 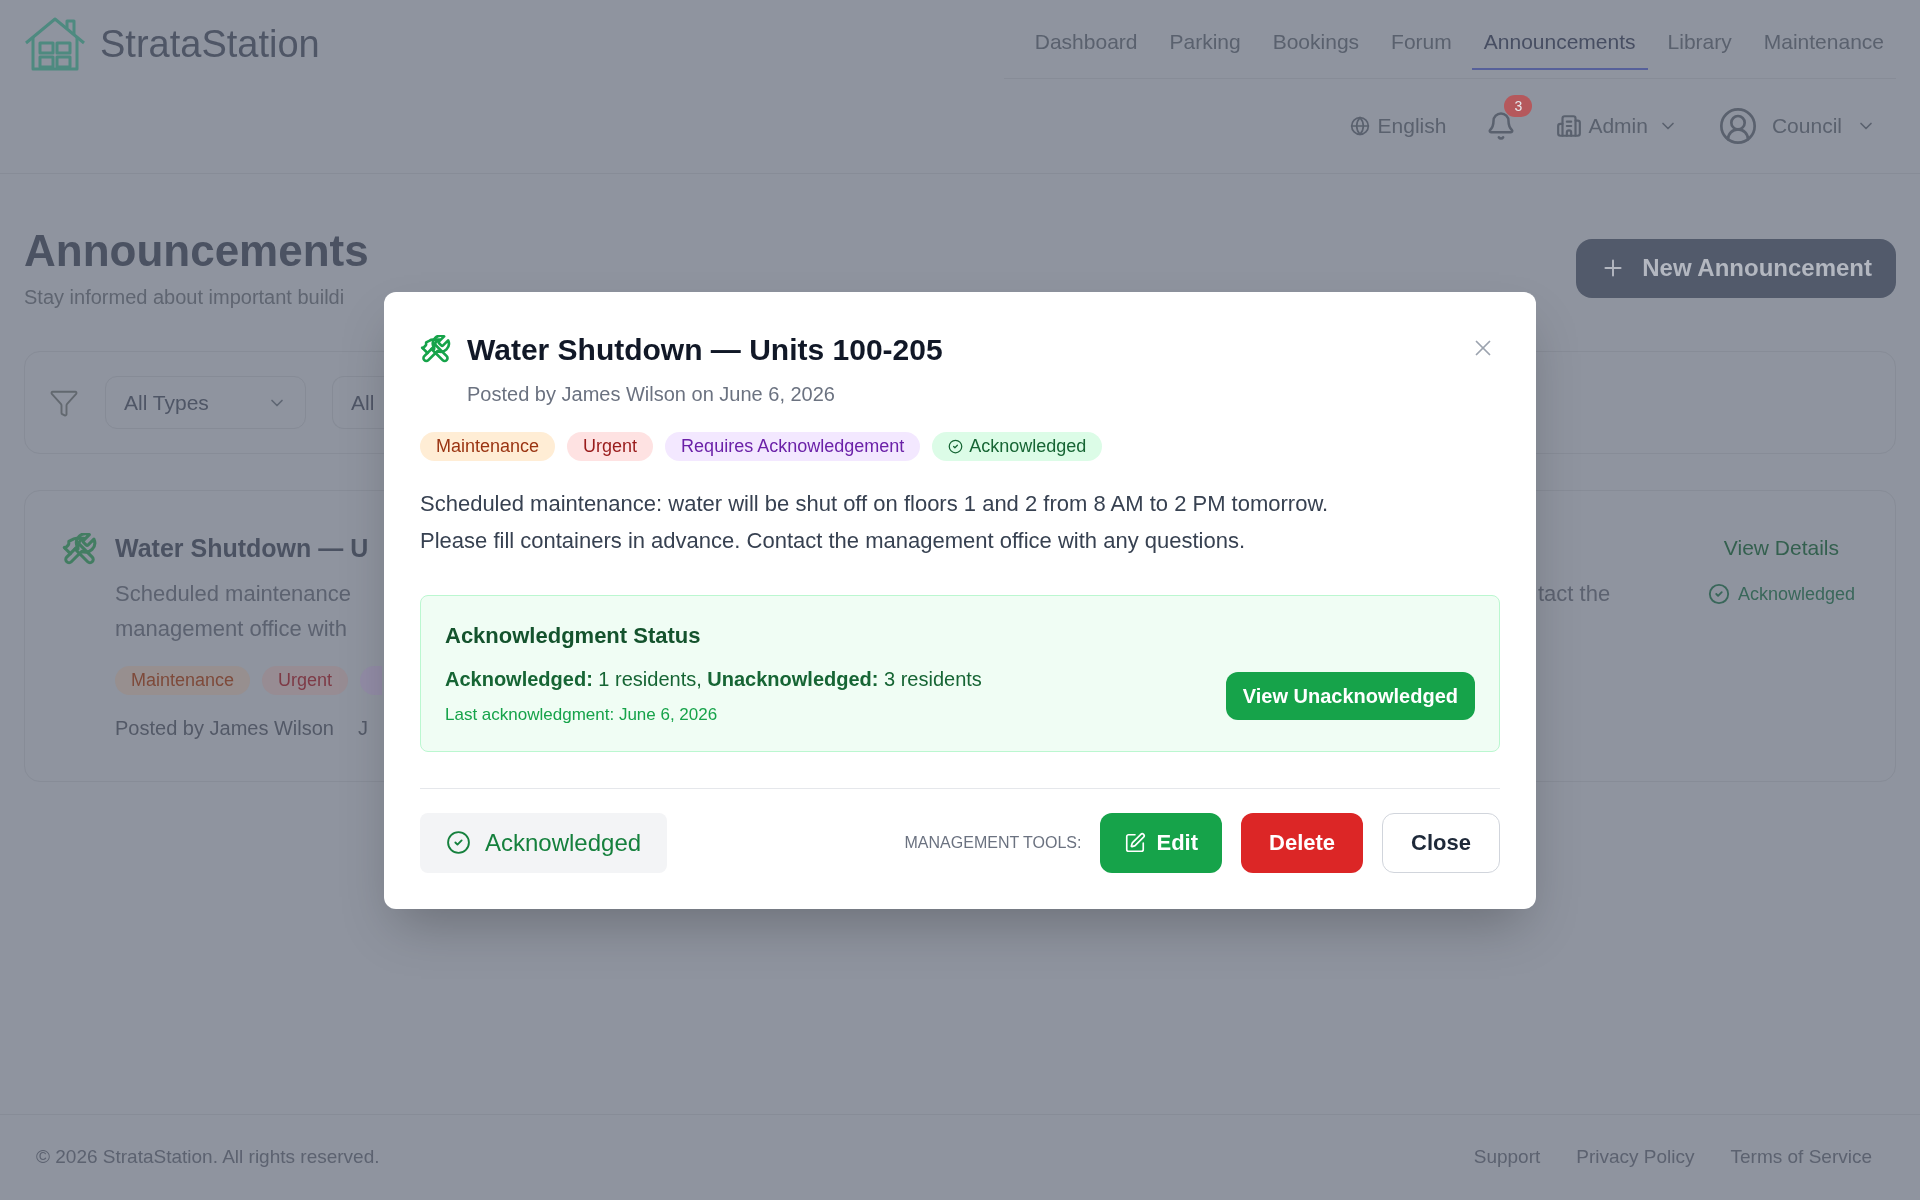 I want to click on notification-count: 3, so click(x=1518, y=106).